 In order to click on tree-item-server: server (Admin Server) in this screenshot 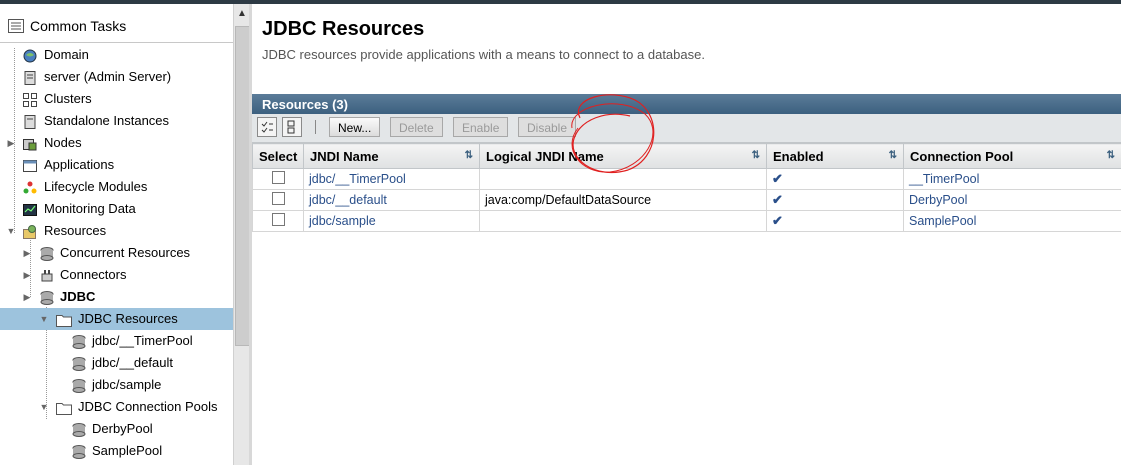, I will do `click(116, 77)`.